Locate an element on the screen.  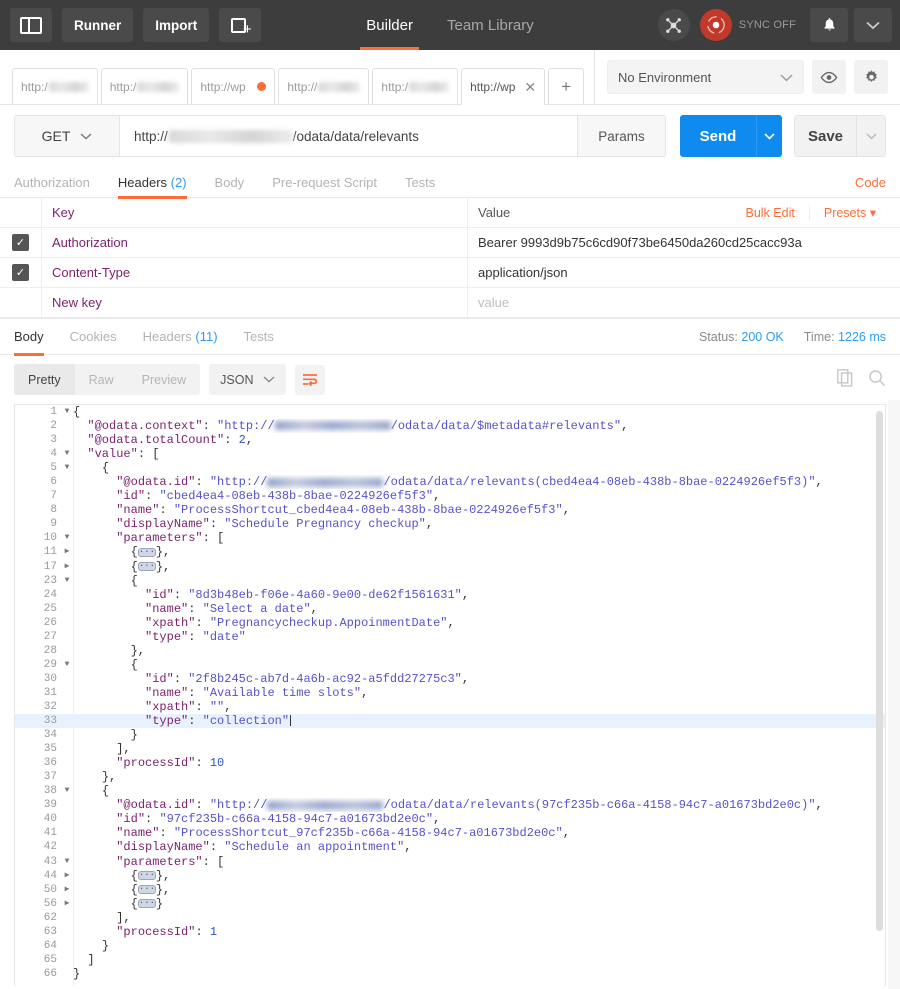
code-line: 31 "name": "Available time slots", is located at coordinates (450, 693).